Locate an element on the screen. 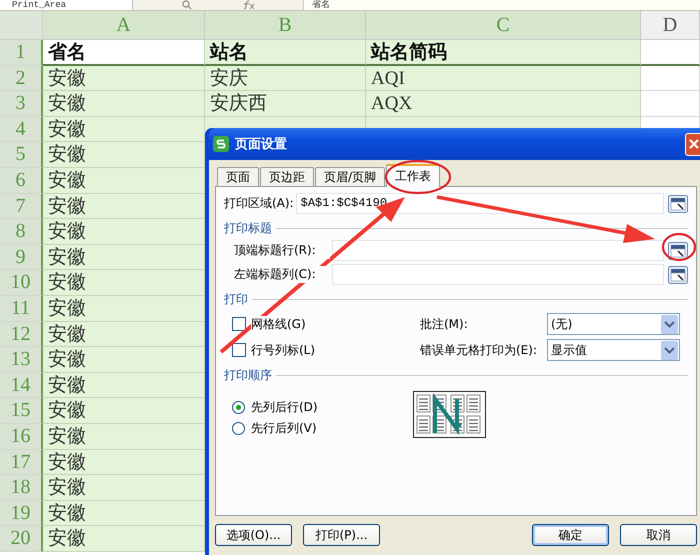 The image size is (700, 555). row-header: 8 is located at coordinates (21, 232).